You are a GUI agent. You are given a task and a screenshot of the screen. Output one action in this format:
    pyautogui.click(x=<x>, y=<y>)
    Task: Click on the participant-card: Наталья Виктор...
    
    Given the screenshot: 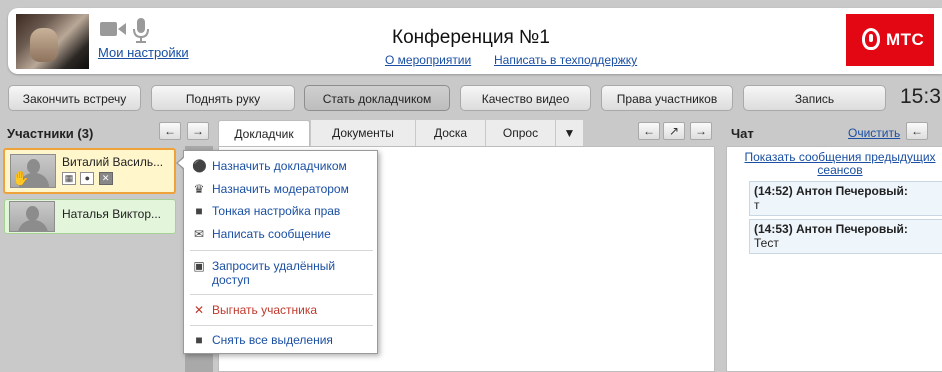 What is the action you would take?
    pyautogui.click(x=90, y=216)
    